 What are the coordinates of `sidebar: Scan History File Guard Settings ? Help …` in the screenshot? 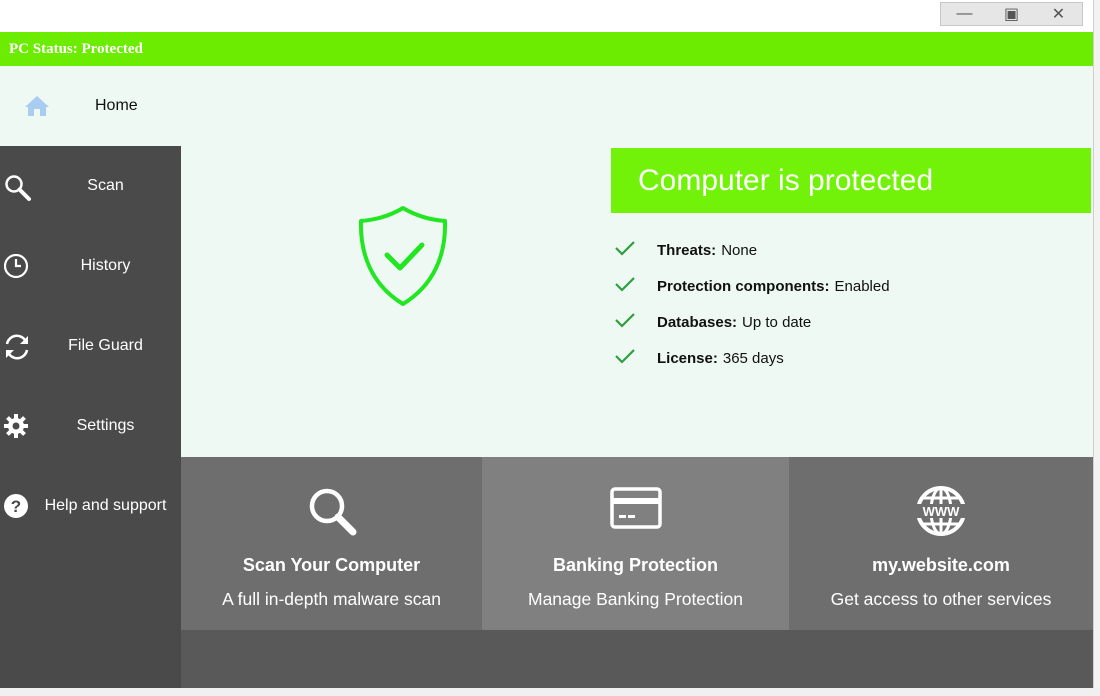 It's located at (90, 417).